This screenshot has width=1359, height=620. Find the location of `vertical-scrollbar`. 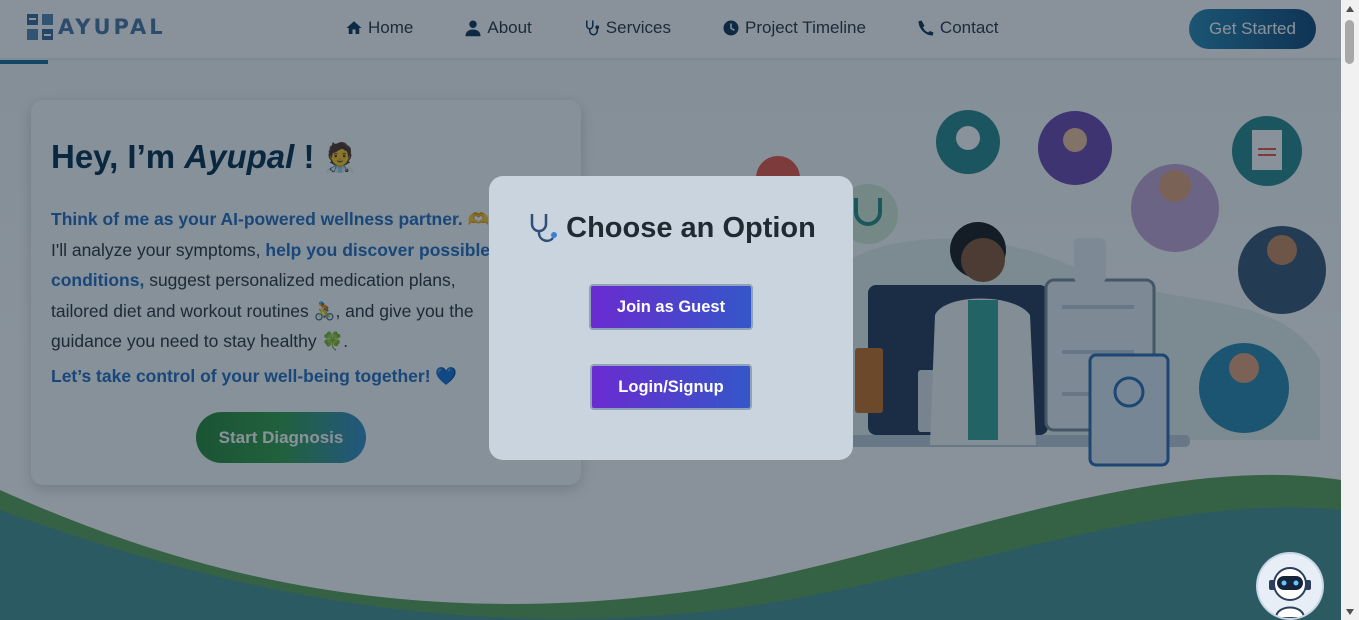

vertical-scrollbar is located at coordinates (1350, 310).